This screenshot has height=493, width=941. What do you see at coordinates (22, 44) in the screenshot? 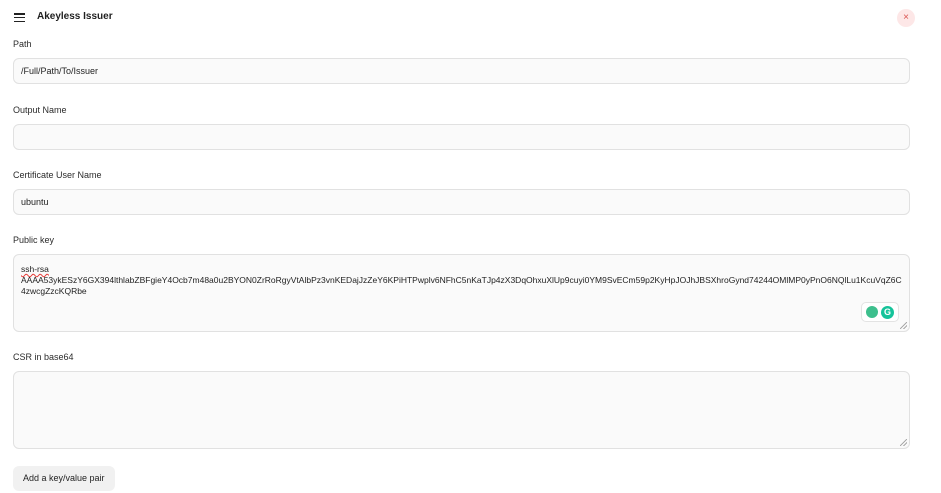
I see `path-label: Path` at bounding box center [22, 44].